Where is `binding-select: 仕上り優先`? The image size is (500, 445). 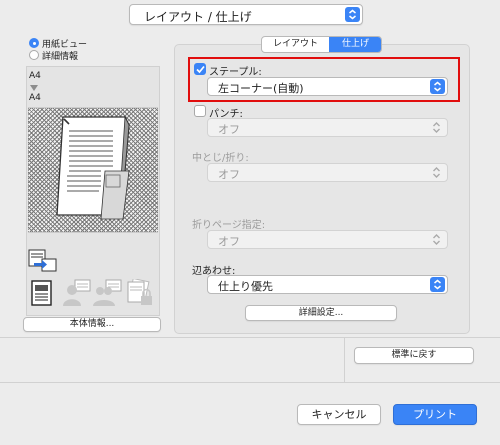 binding-select: 仕上り優先 is located at coordinates (327, 284).